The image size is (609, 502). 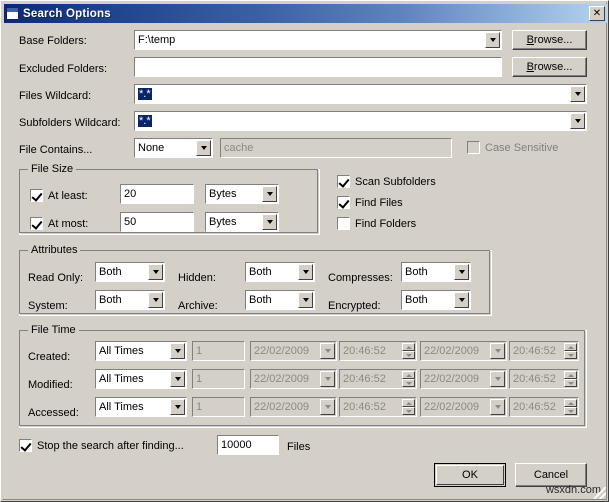 I want to click on file-contains-mode-combo: None, so click(x=173, y=148).